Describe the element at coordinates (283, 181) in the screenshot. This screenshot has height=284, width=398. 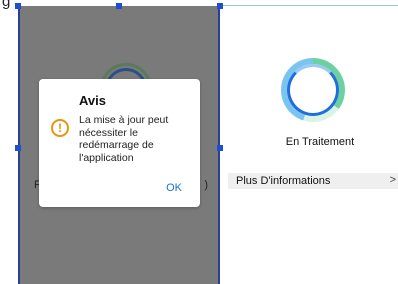
I see `more-info-label: Plus D'informations` at that location.